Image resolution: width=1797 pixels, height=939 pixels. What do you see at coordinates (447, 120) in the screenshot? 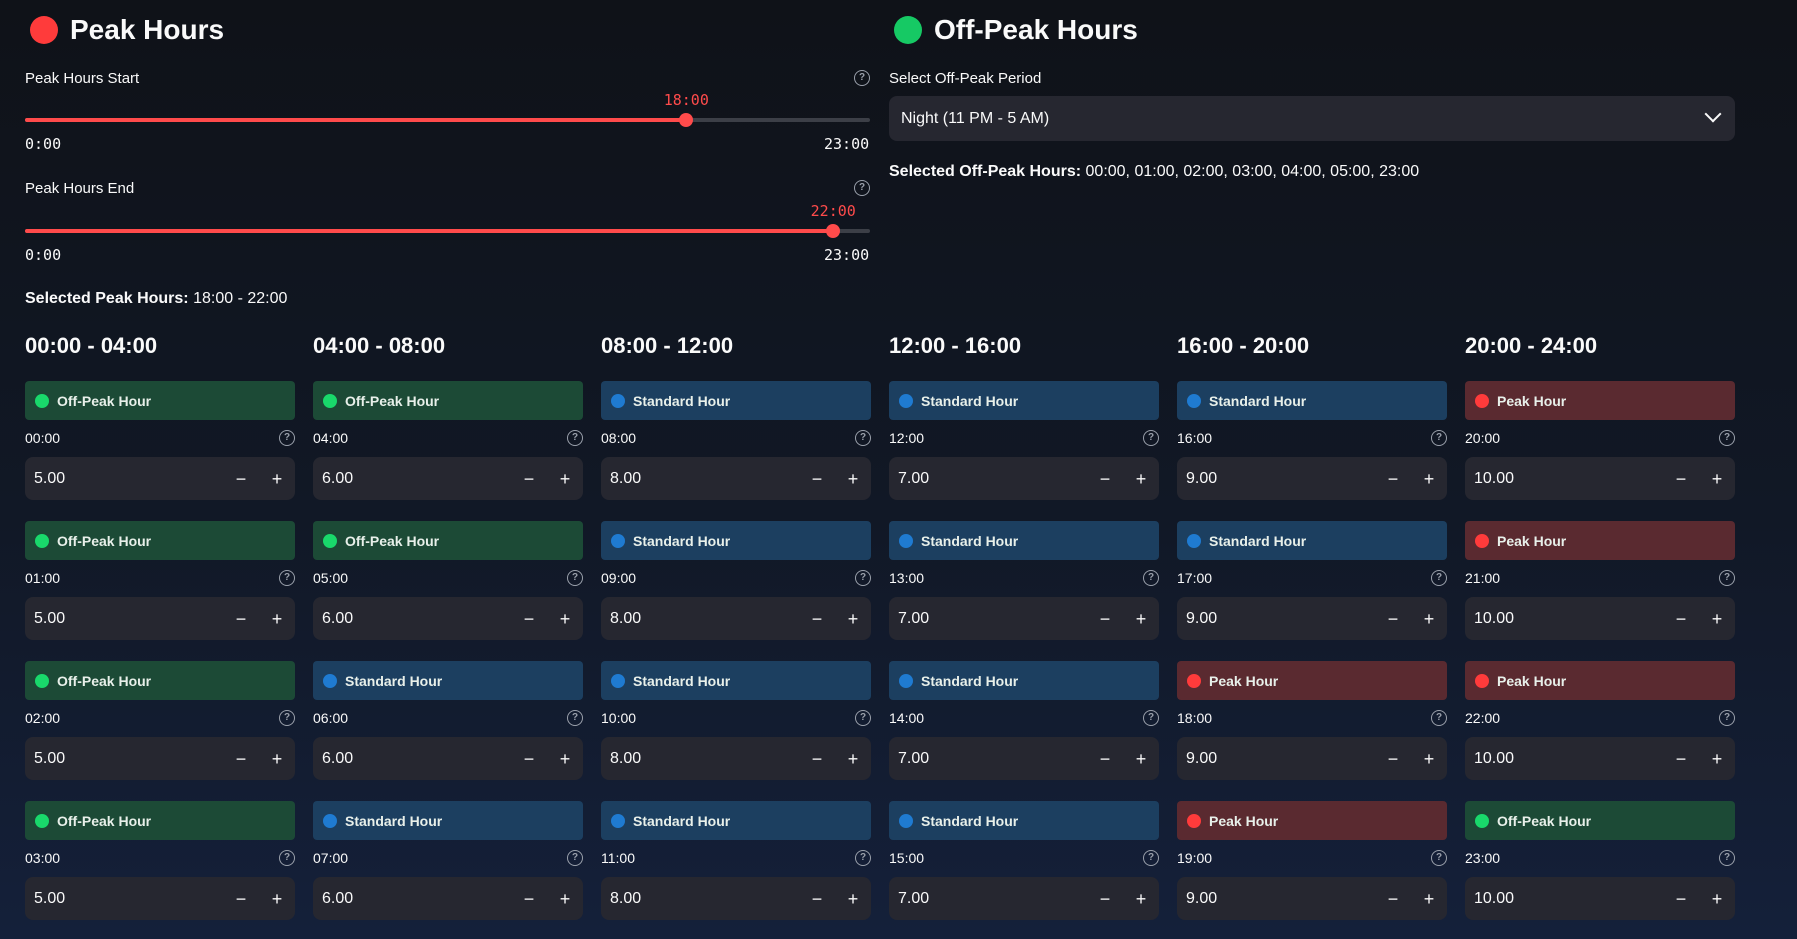
I see `peak-start-slider` at bounding box center [447, 120].